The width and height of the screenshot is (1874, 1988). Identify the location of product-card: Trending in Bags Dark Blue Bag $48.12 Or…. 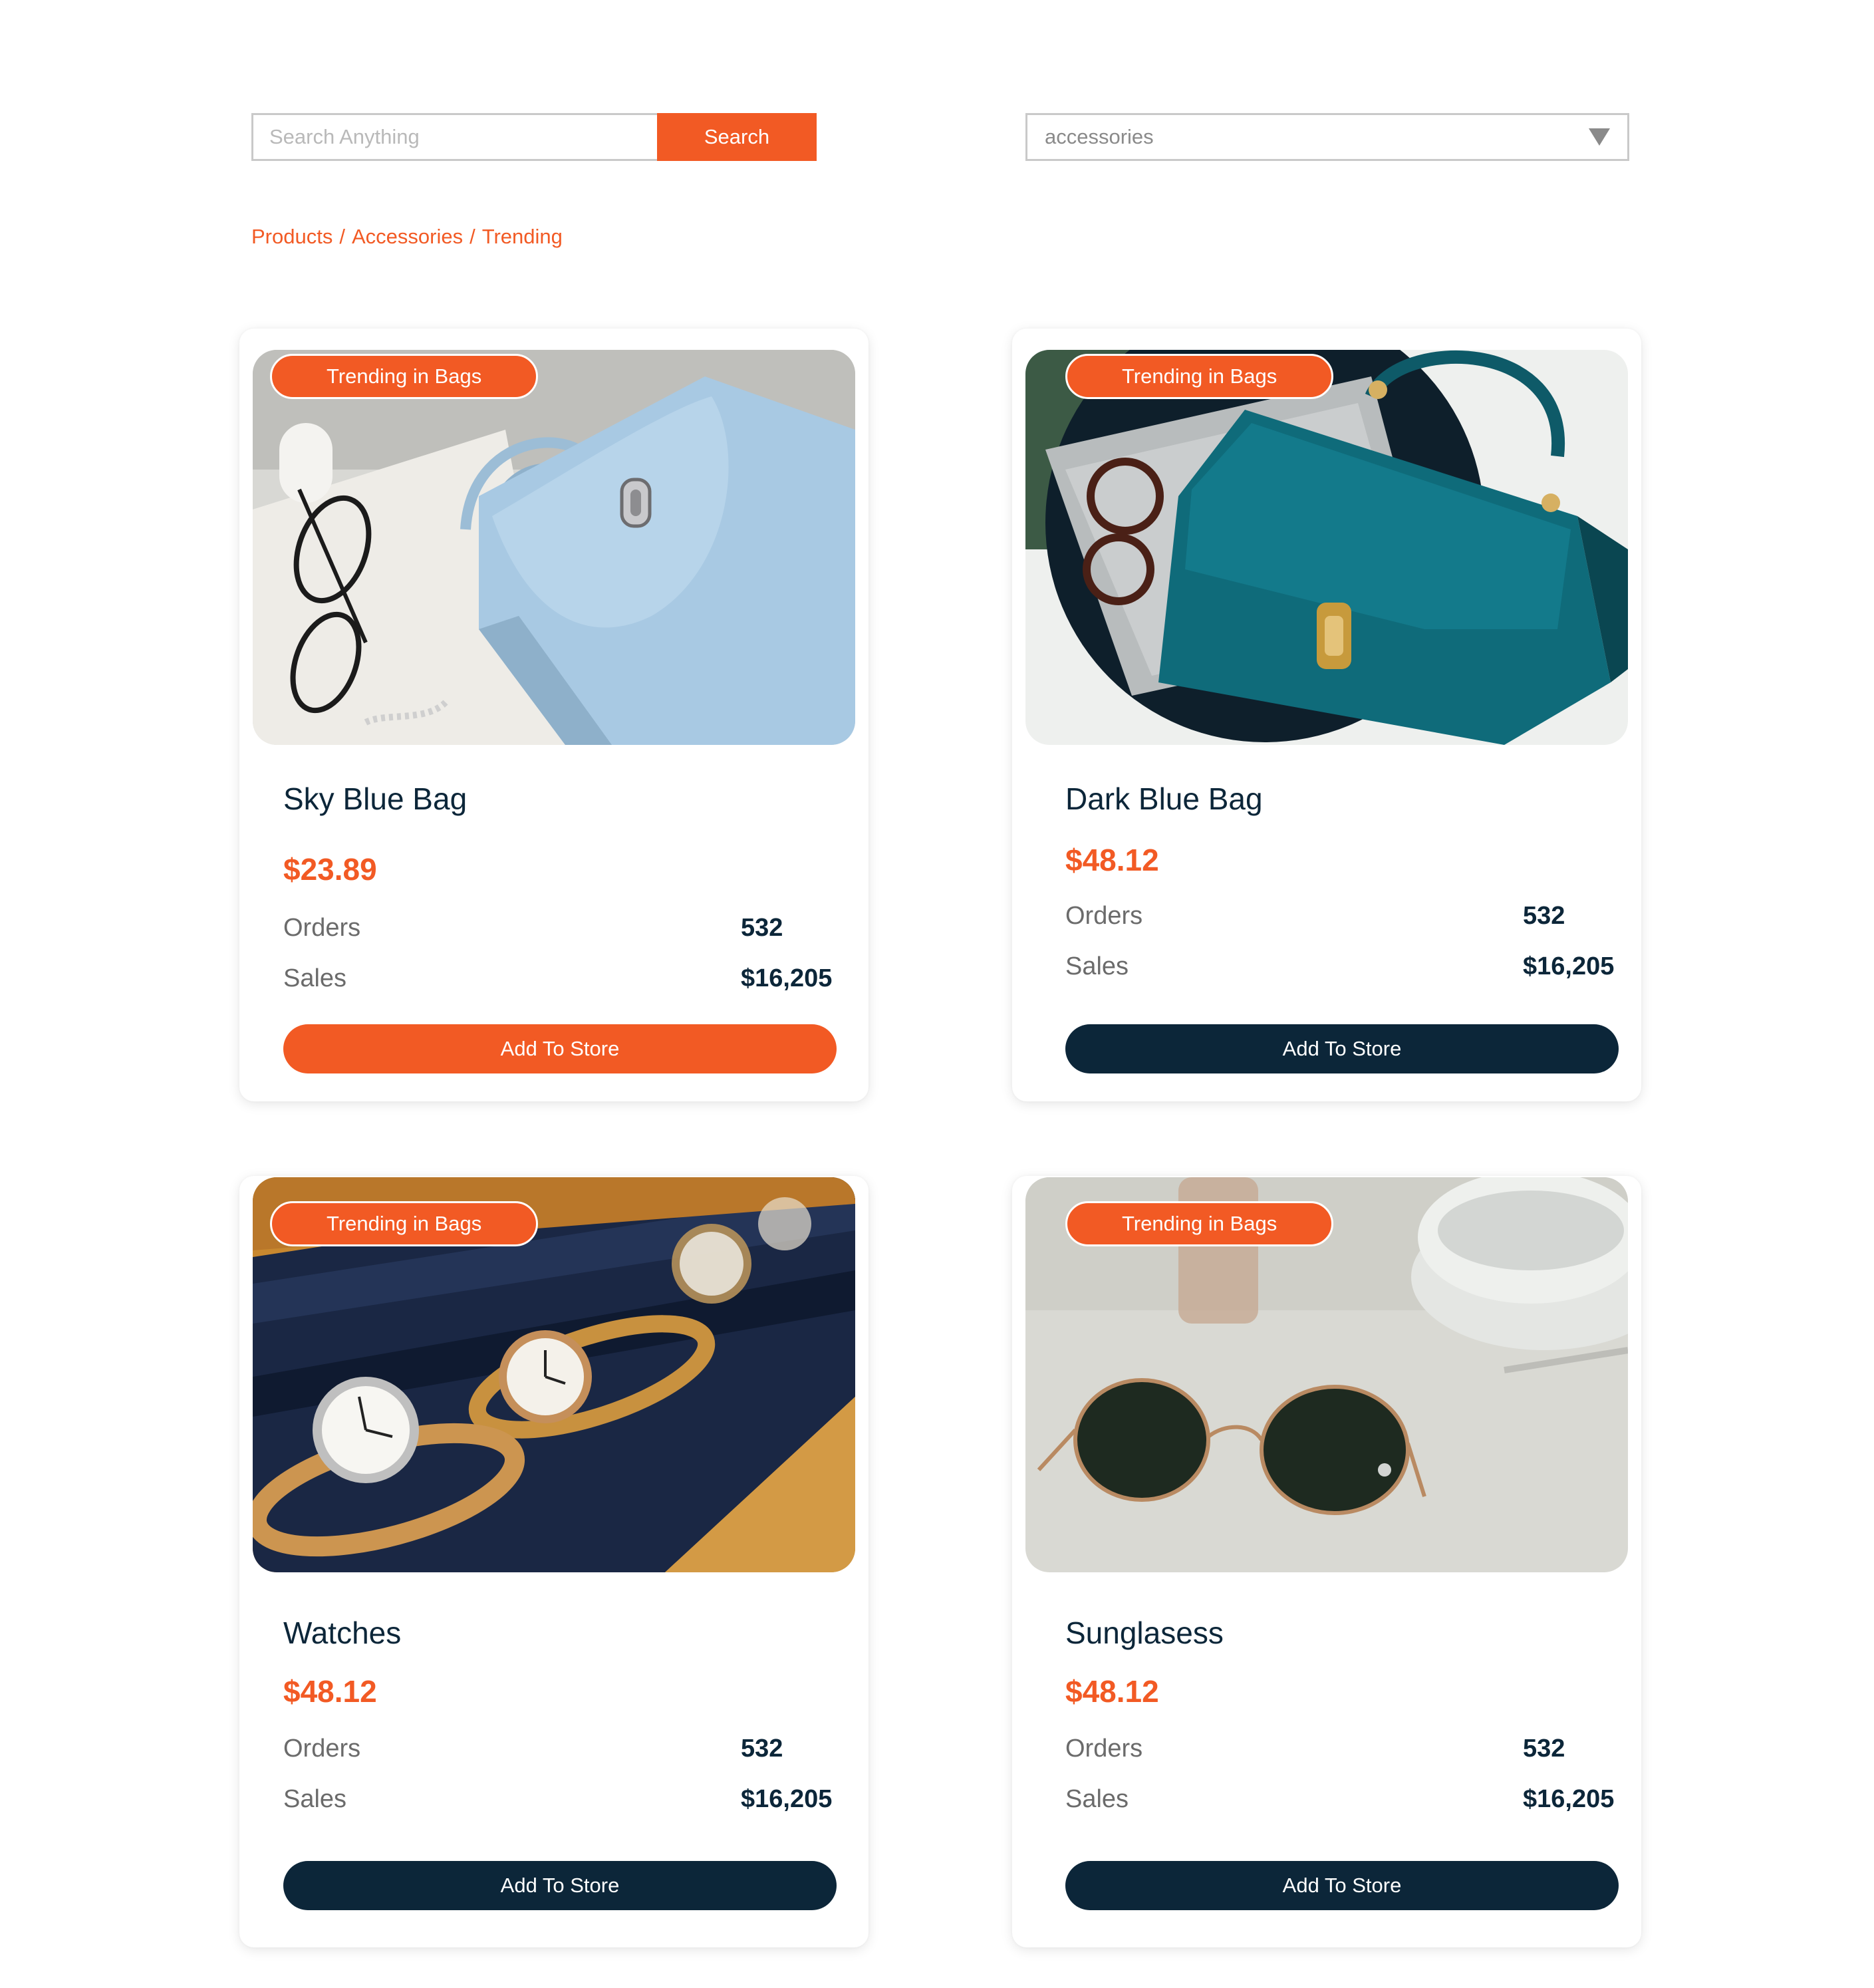
(1326, 715).